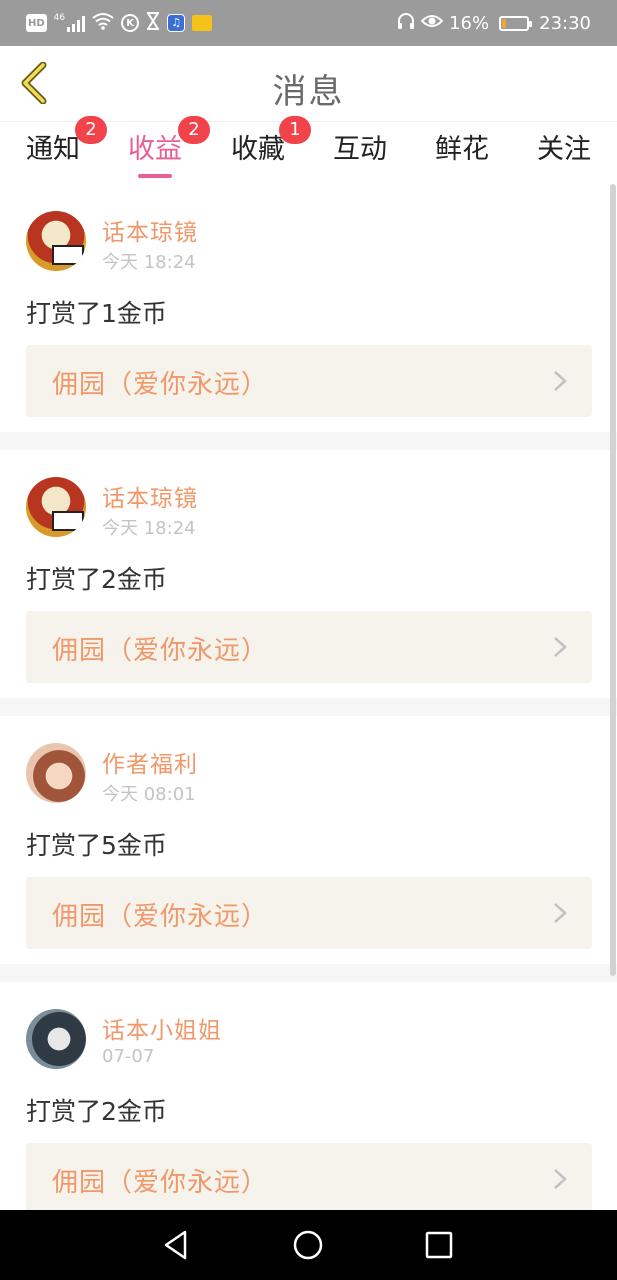  Describe the element at coordinates (155, 176) in the screenshot. I see `active-tab-indicator` at that location.